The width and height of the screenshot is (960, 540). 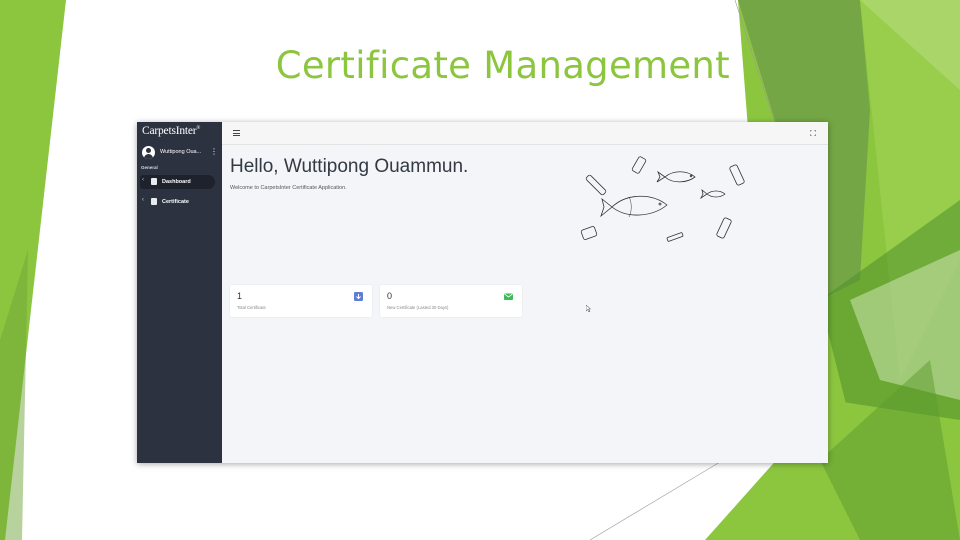 I want to click on sidebar-section-label: General, so click(x=149, y=167).